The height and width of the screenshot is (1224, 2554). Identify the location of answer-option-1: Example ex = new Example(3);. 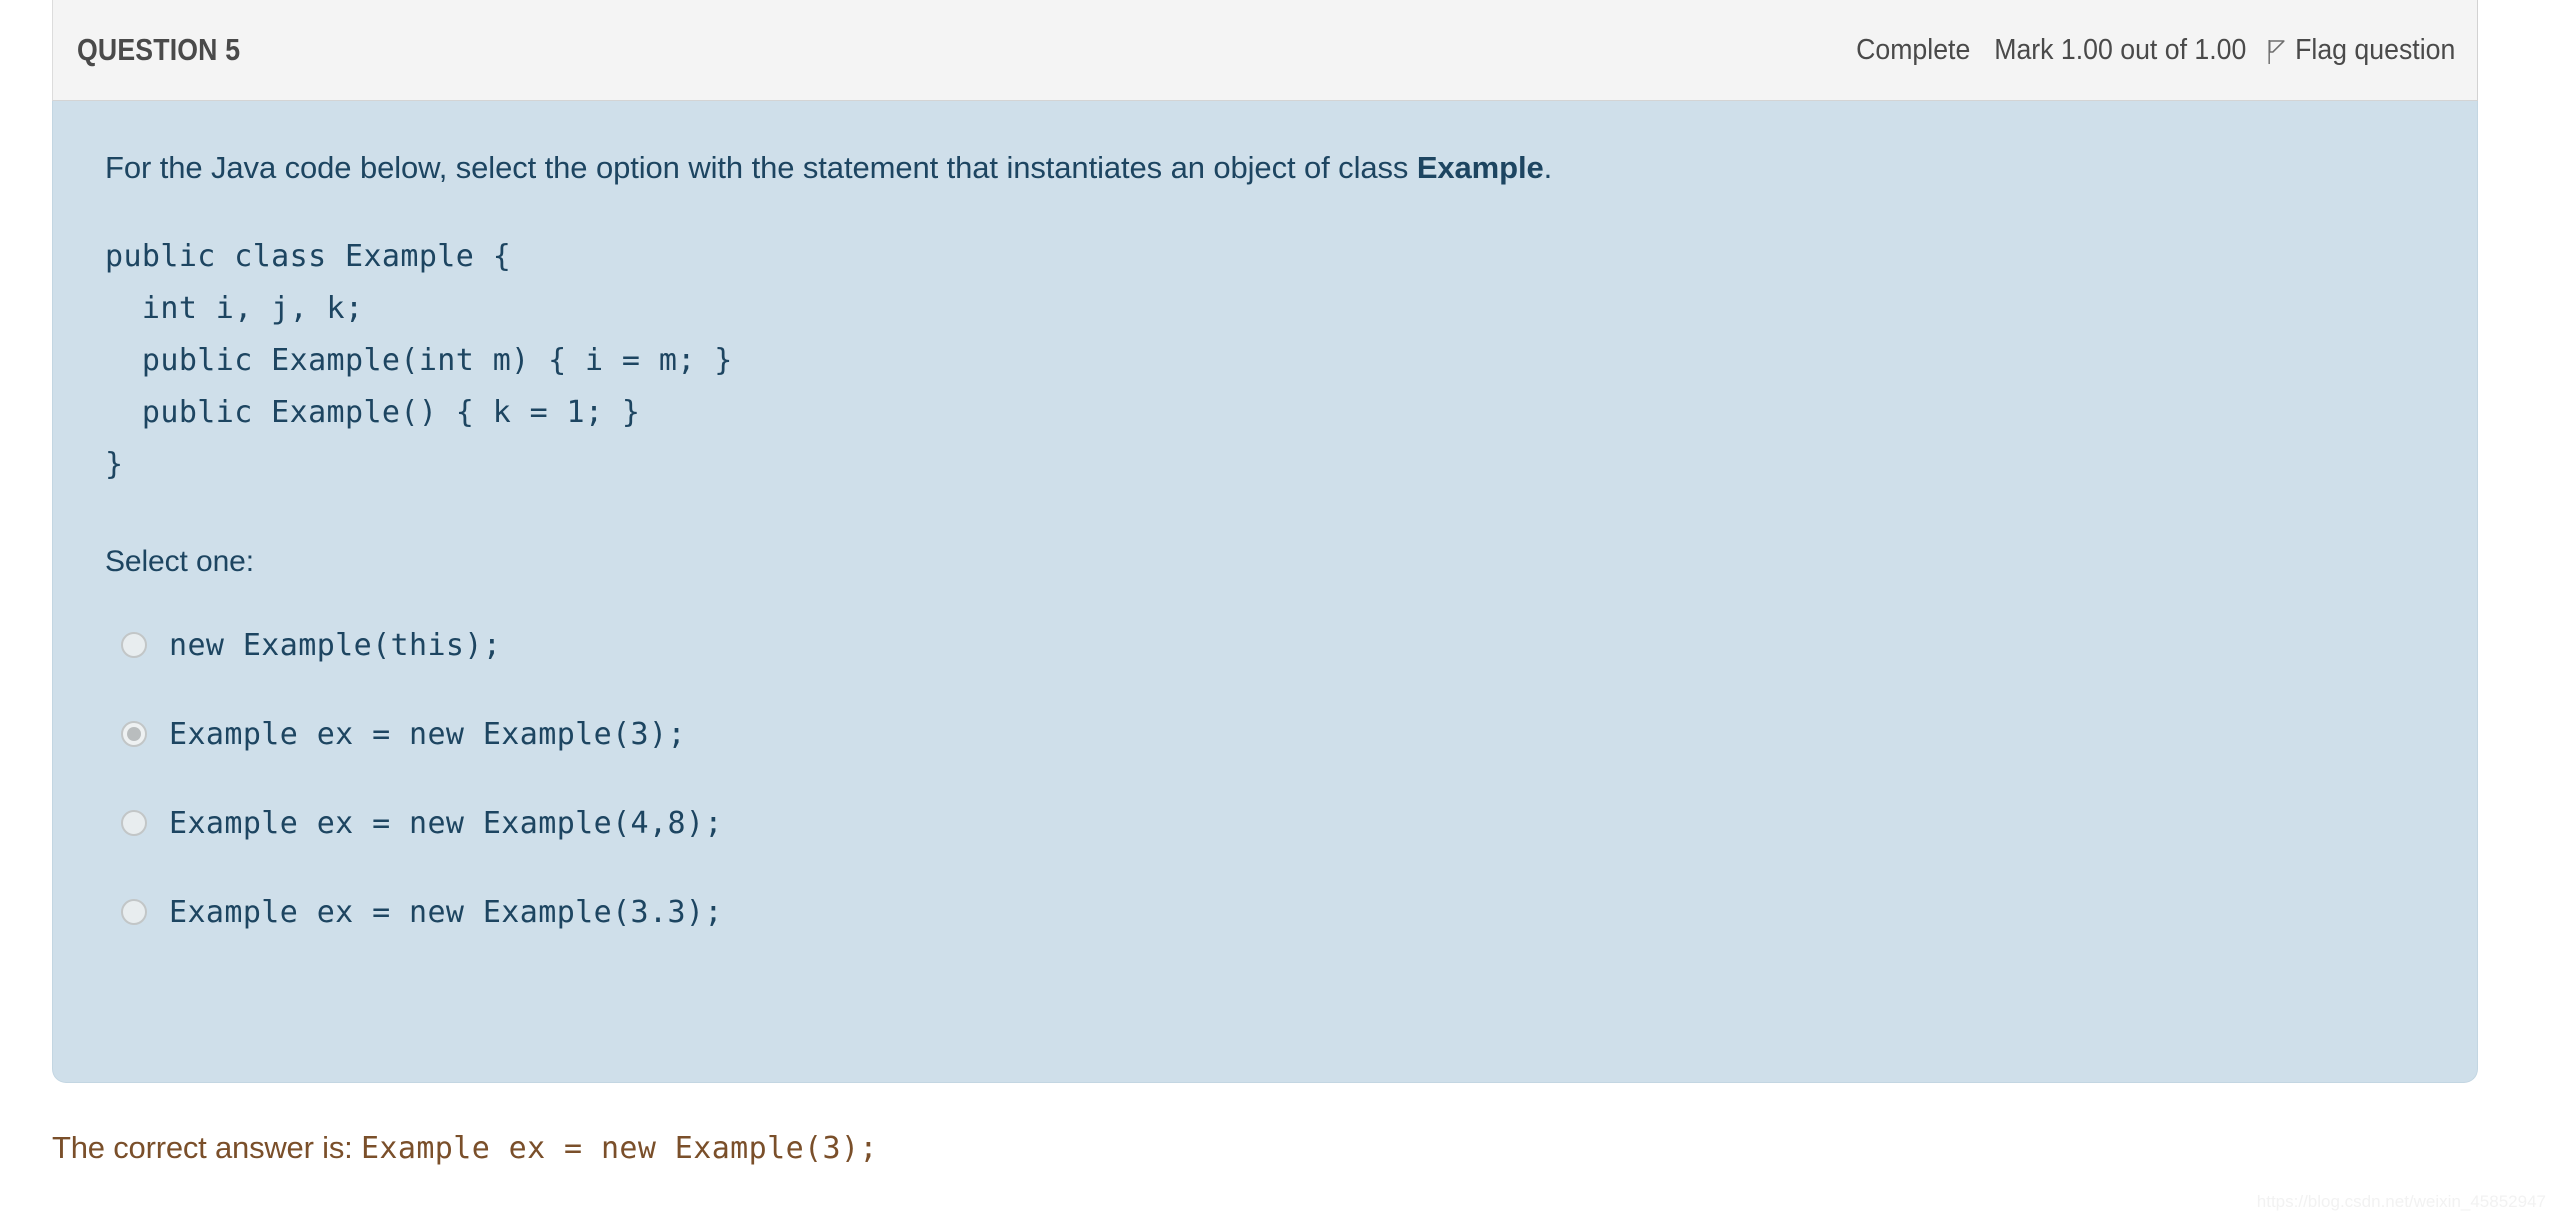
(1271, 734).